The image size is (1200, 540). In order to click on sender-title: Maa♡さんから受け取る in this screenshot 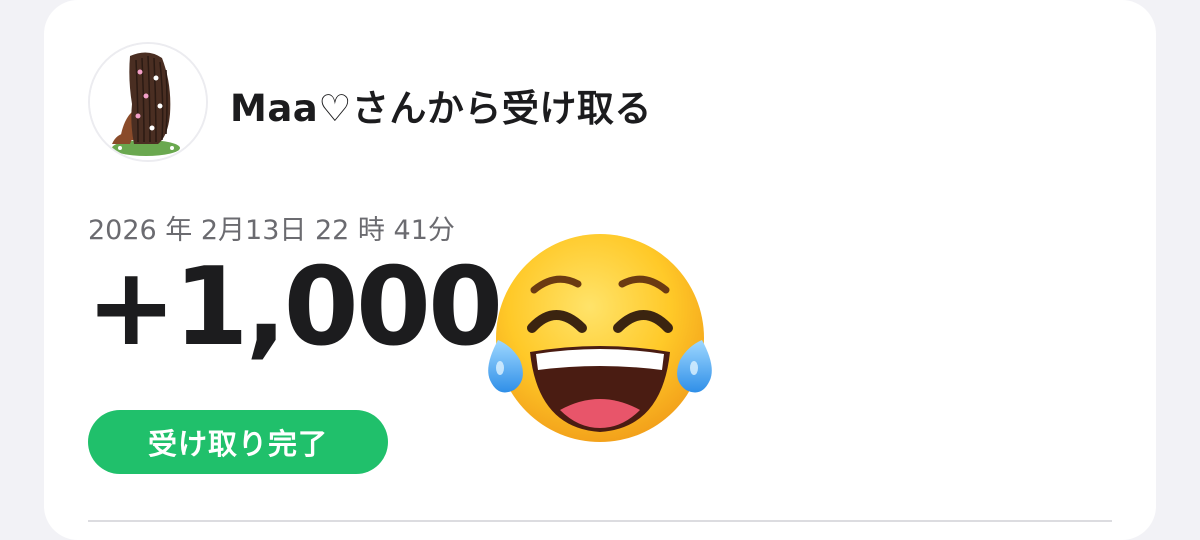, I will do `click(441, 108)`.